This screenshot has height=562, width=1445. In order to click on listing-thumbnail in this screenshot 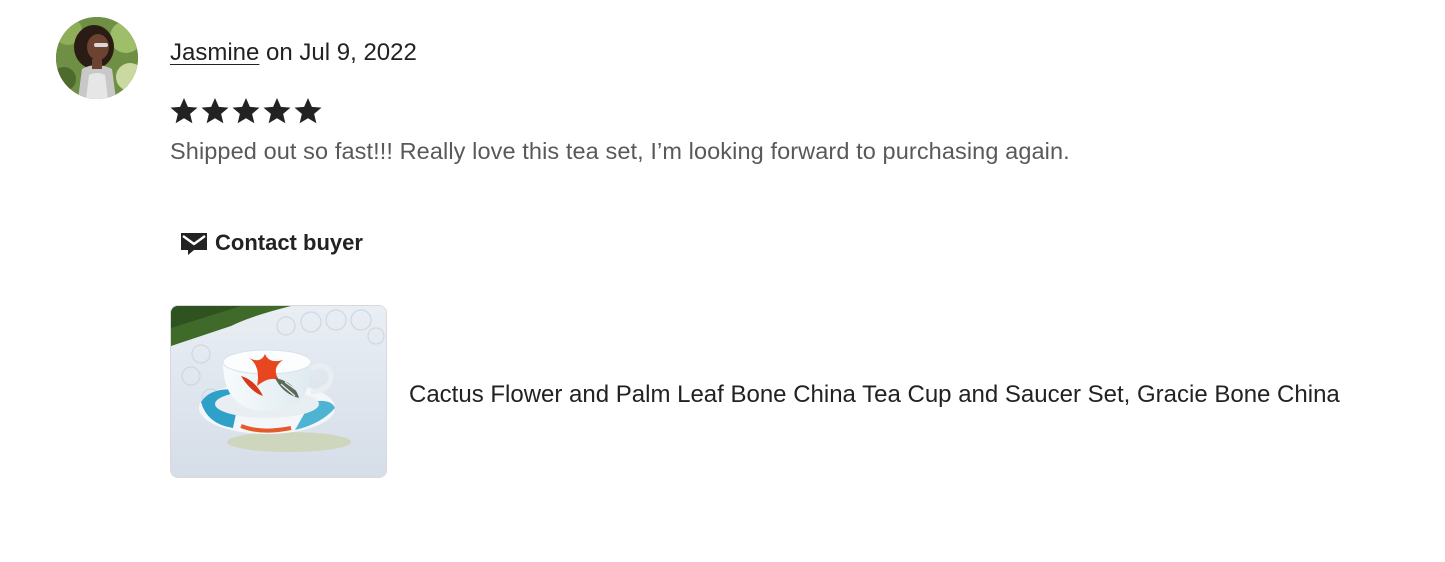, I will do `click(278, 391)`.